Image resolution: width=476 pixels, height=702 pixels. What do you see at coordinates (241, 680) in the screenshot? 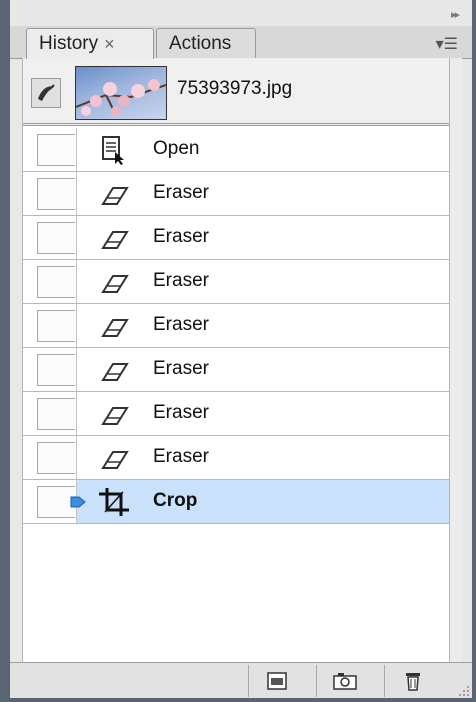
I see `panel-footer` at bounding box center [241, 680].